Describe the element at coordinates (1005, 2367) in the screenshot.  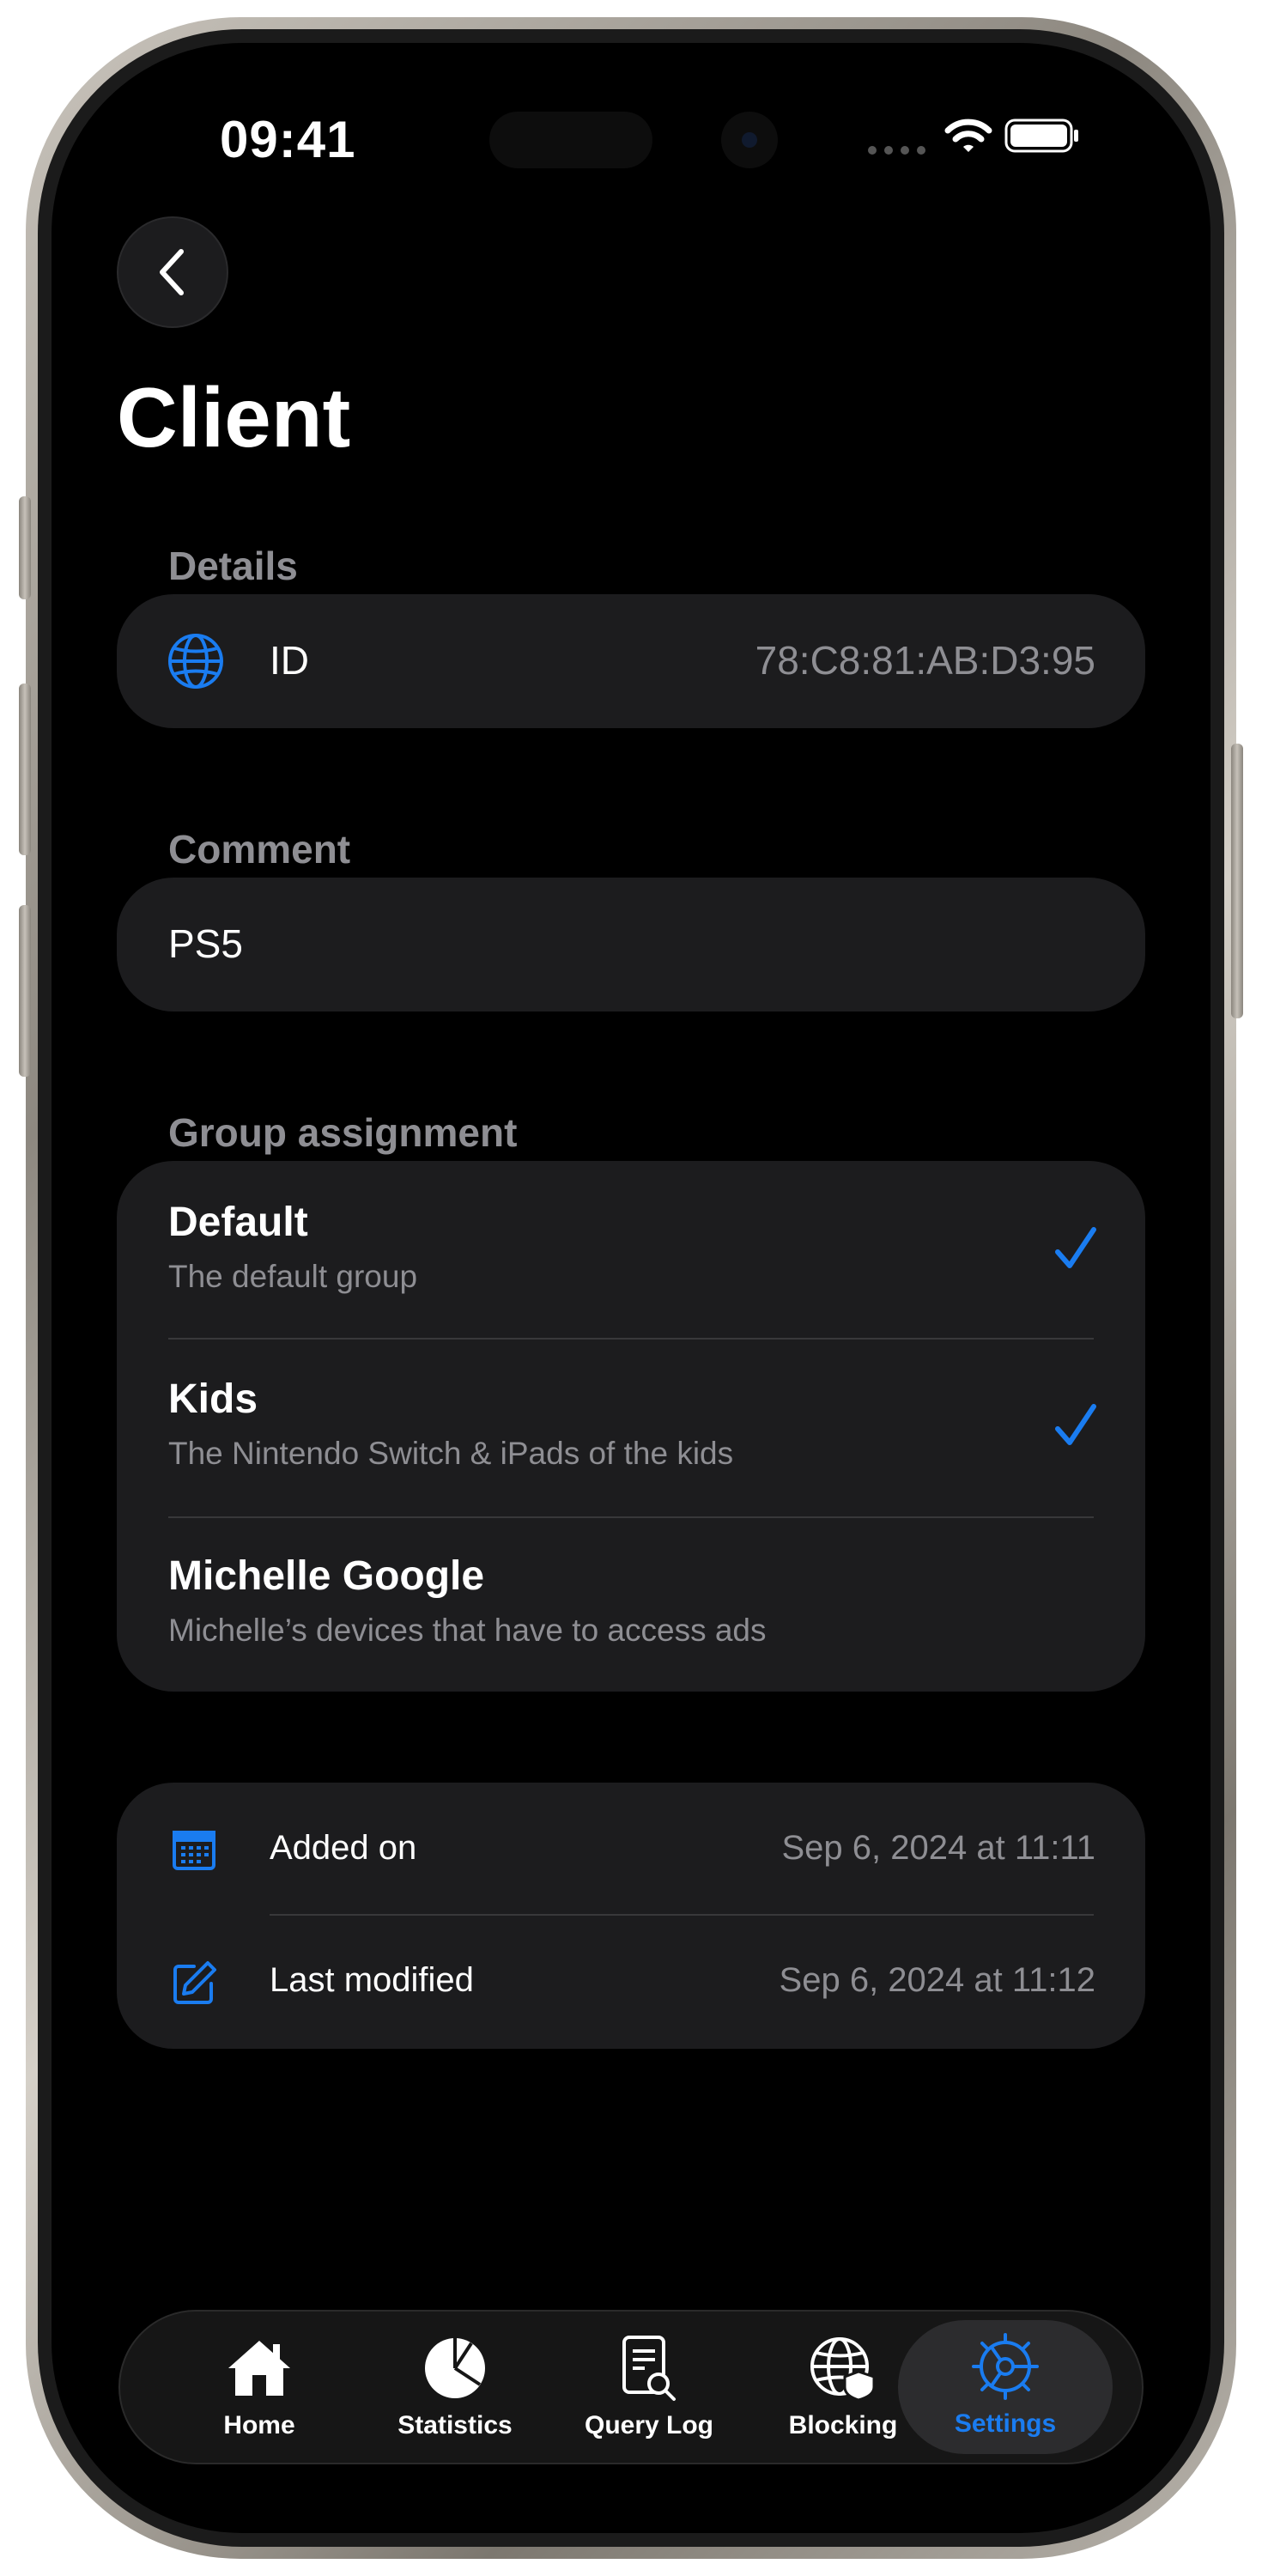
I see `gear-icon` at that location.